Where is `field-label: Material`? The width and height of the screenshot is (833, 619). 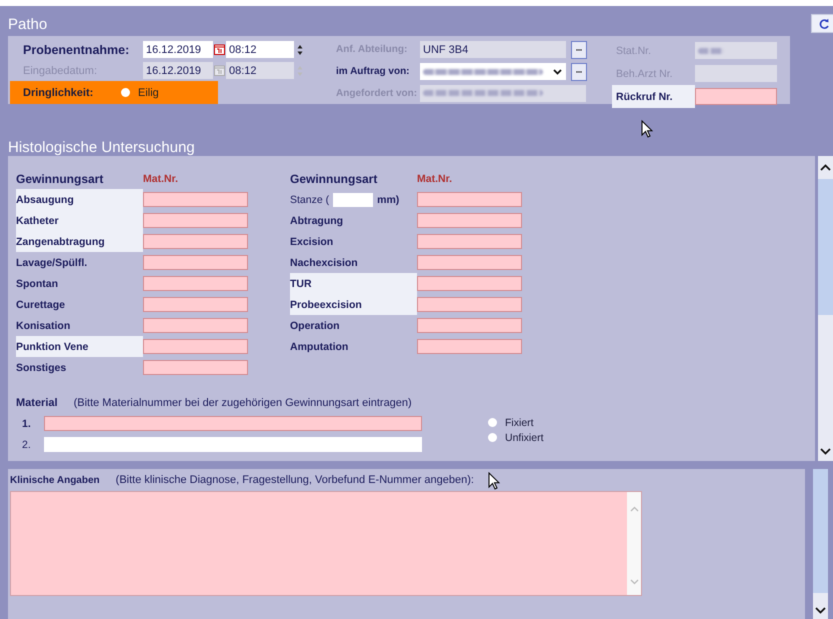
field-label: Material is located at coordinates (37, 403).